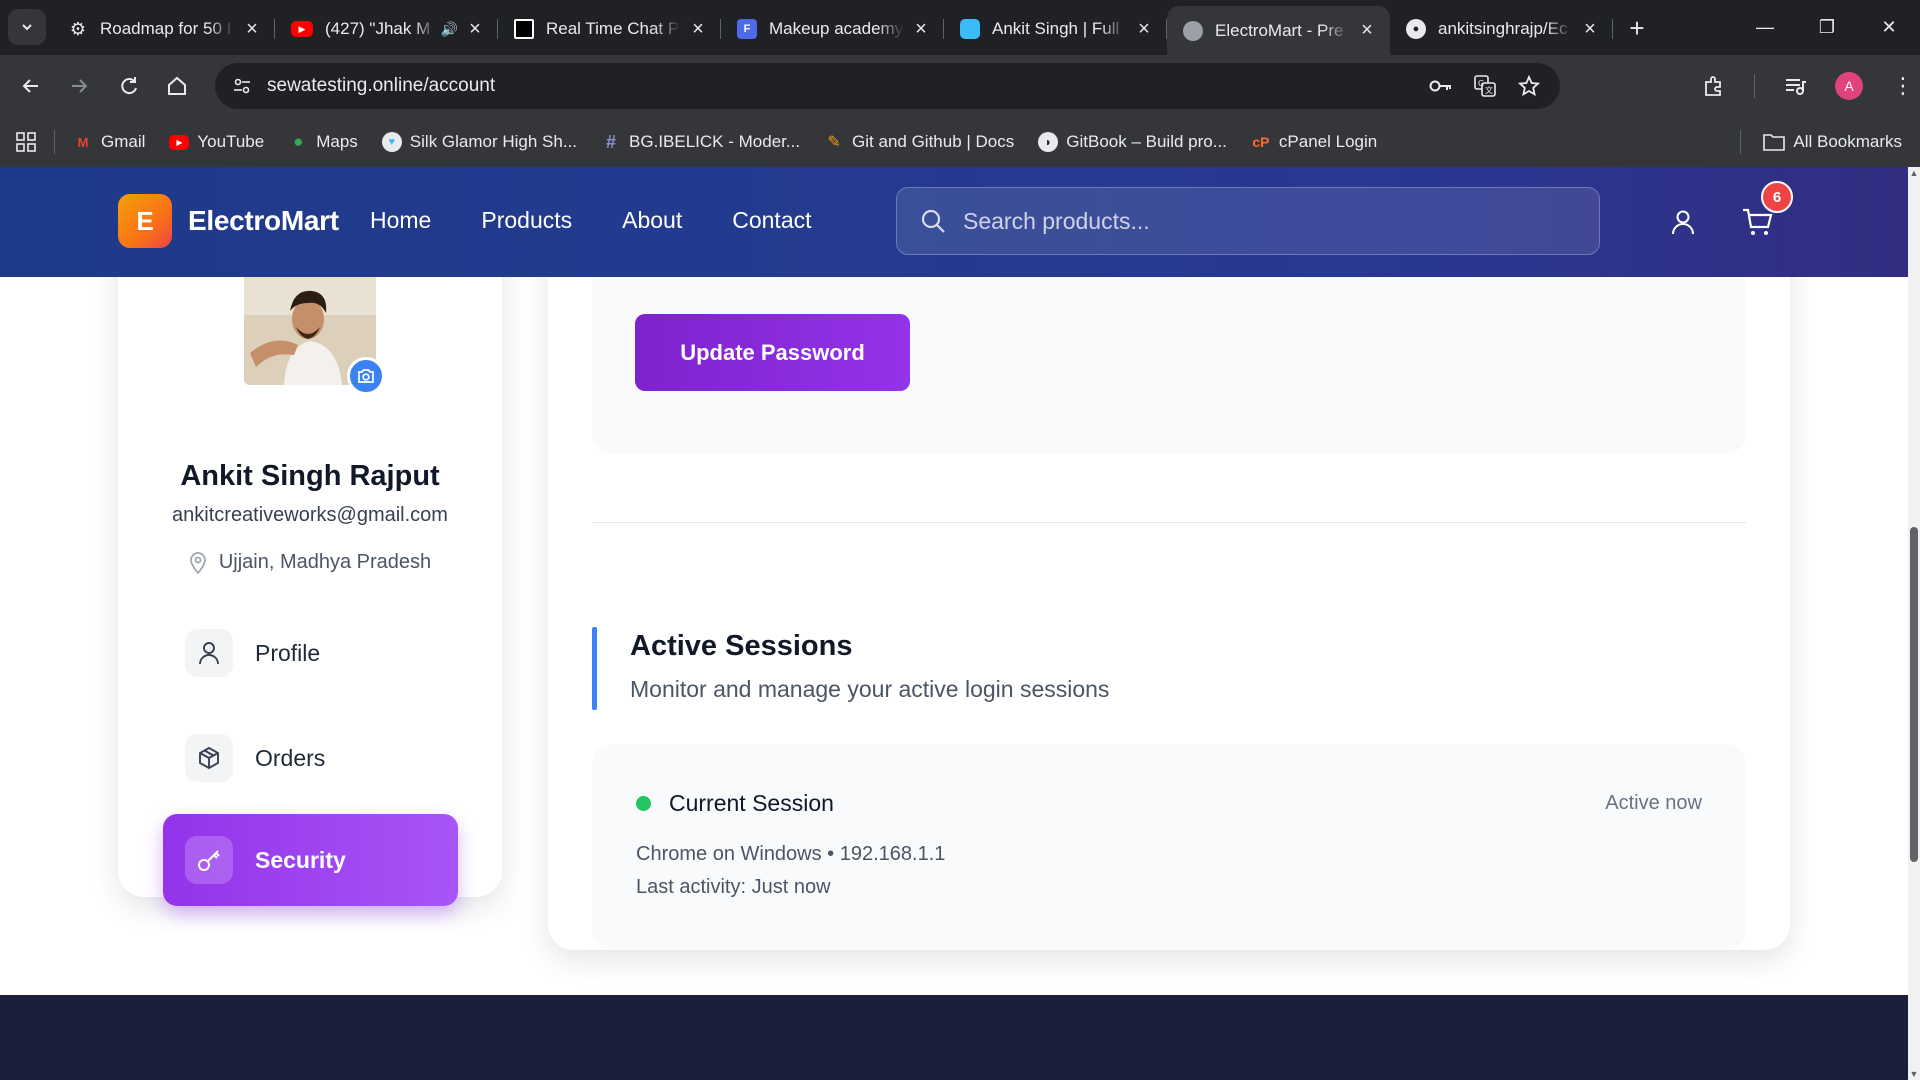 The height and width of the screenshot is (1080, 1920). I want to click on sidebar-item-profile: Profile, so click(310, 653).